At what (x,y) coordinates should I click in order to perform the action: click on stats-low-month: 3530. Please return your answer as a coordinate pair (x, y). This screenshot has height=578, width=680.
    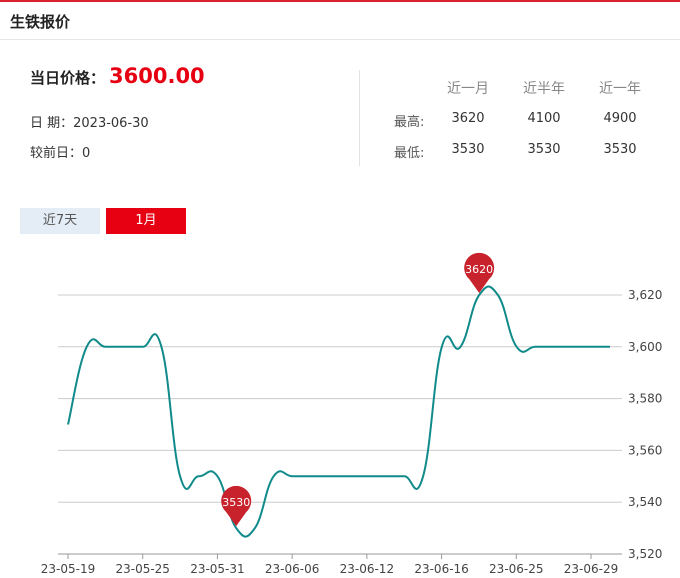
    Looking at the image, I should click on (468, 149).